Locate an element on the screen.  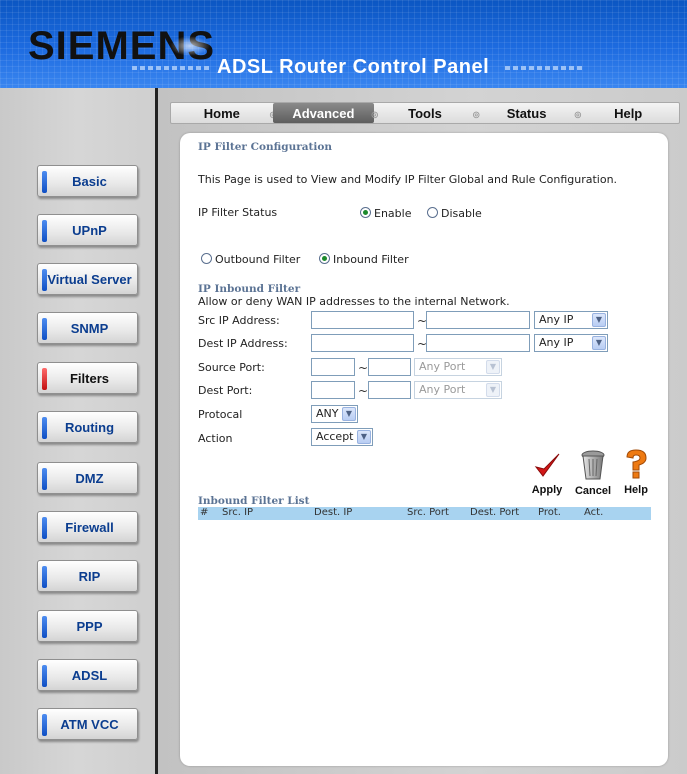
sidebar-item-label: ADSL is located at coordinates (89, 675).